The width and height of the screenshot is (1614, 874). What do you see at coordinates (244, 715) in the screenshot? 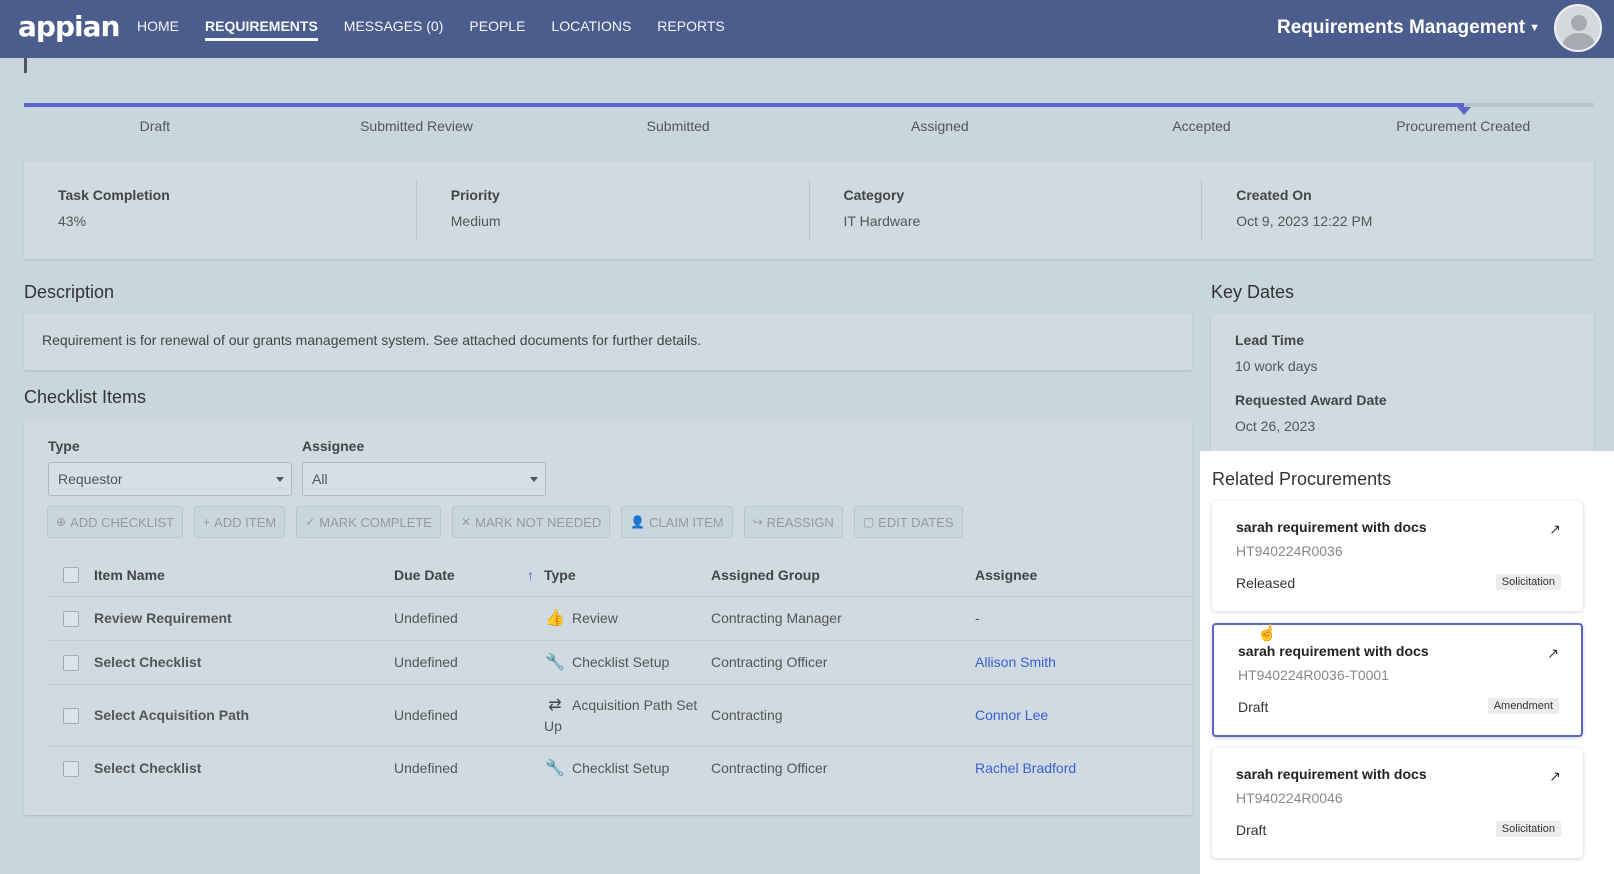
I see `item-name: Select Acquisition Path` at bounding box center [244, 715].